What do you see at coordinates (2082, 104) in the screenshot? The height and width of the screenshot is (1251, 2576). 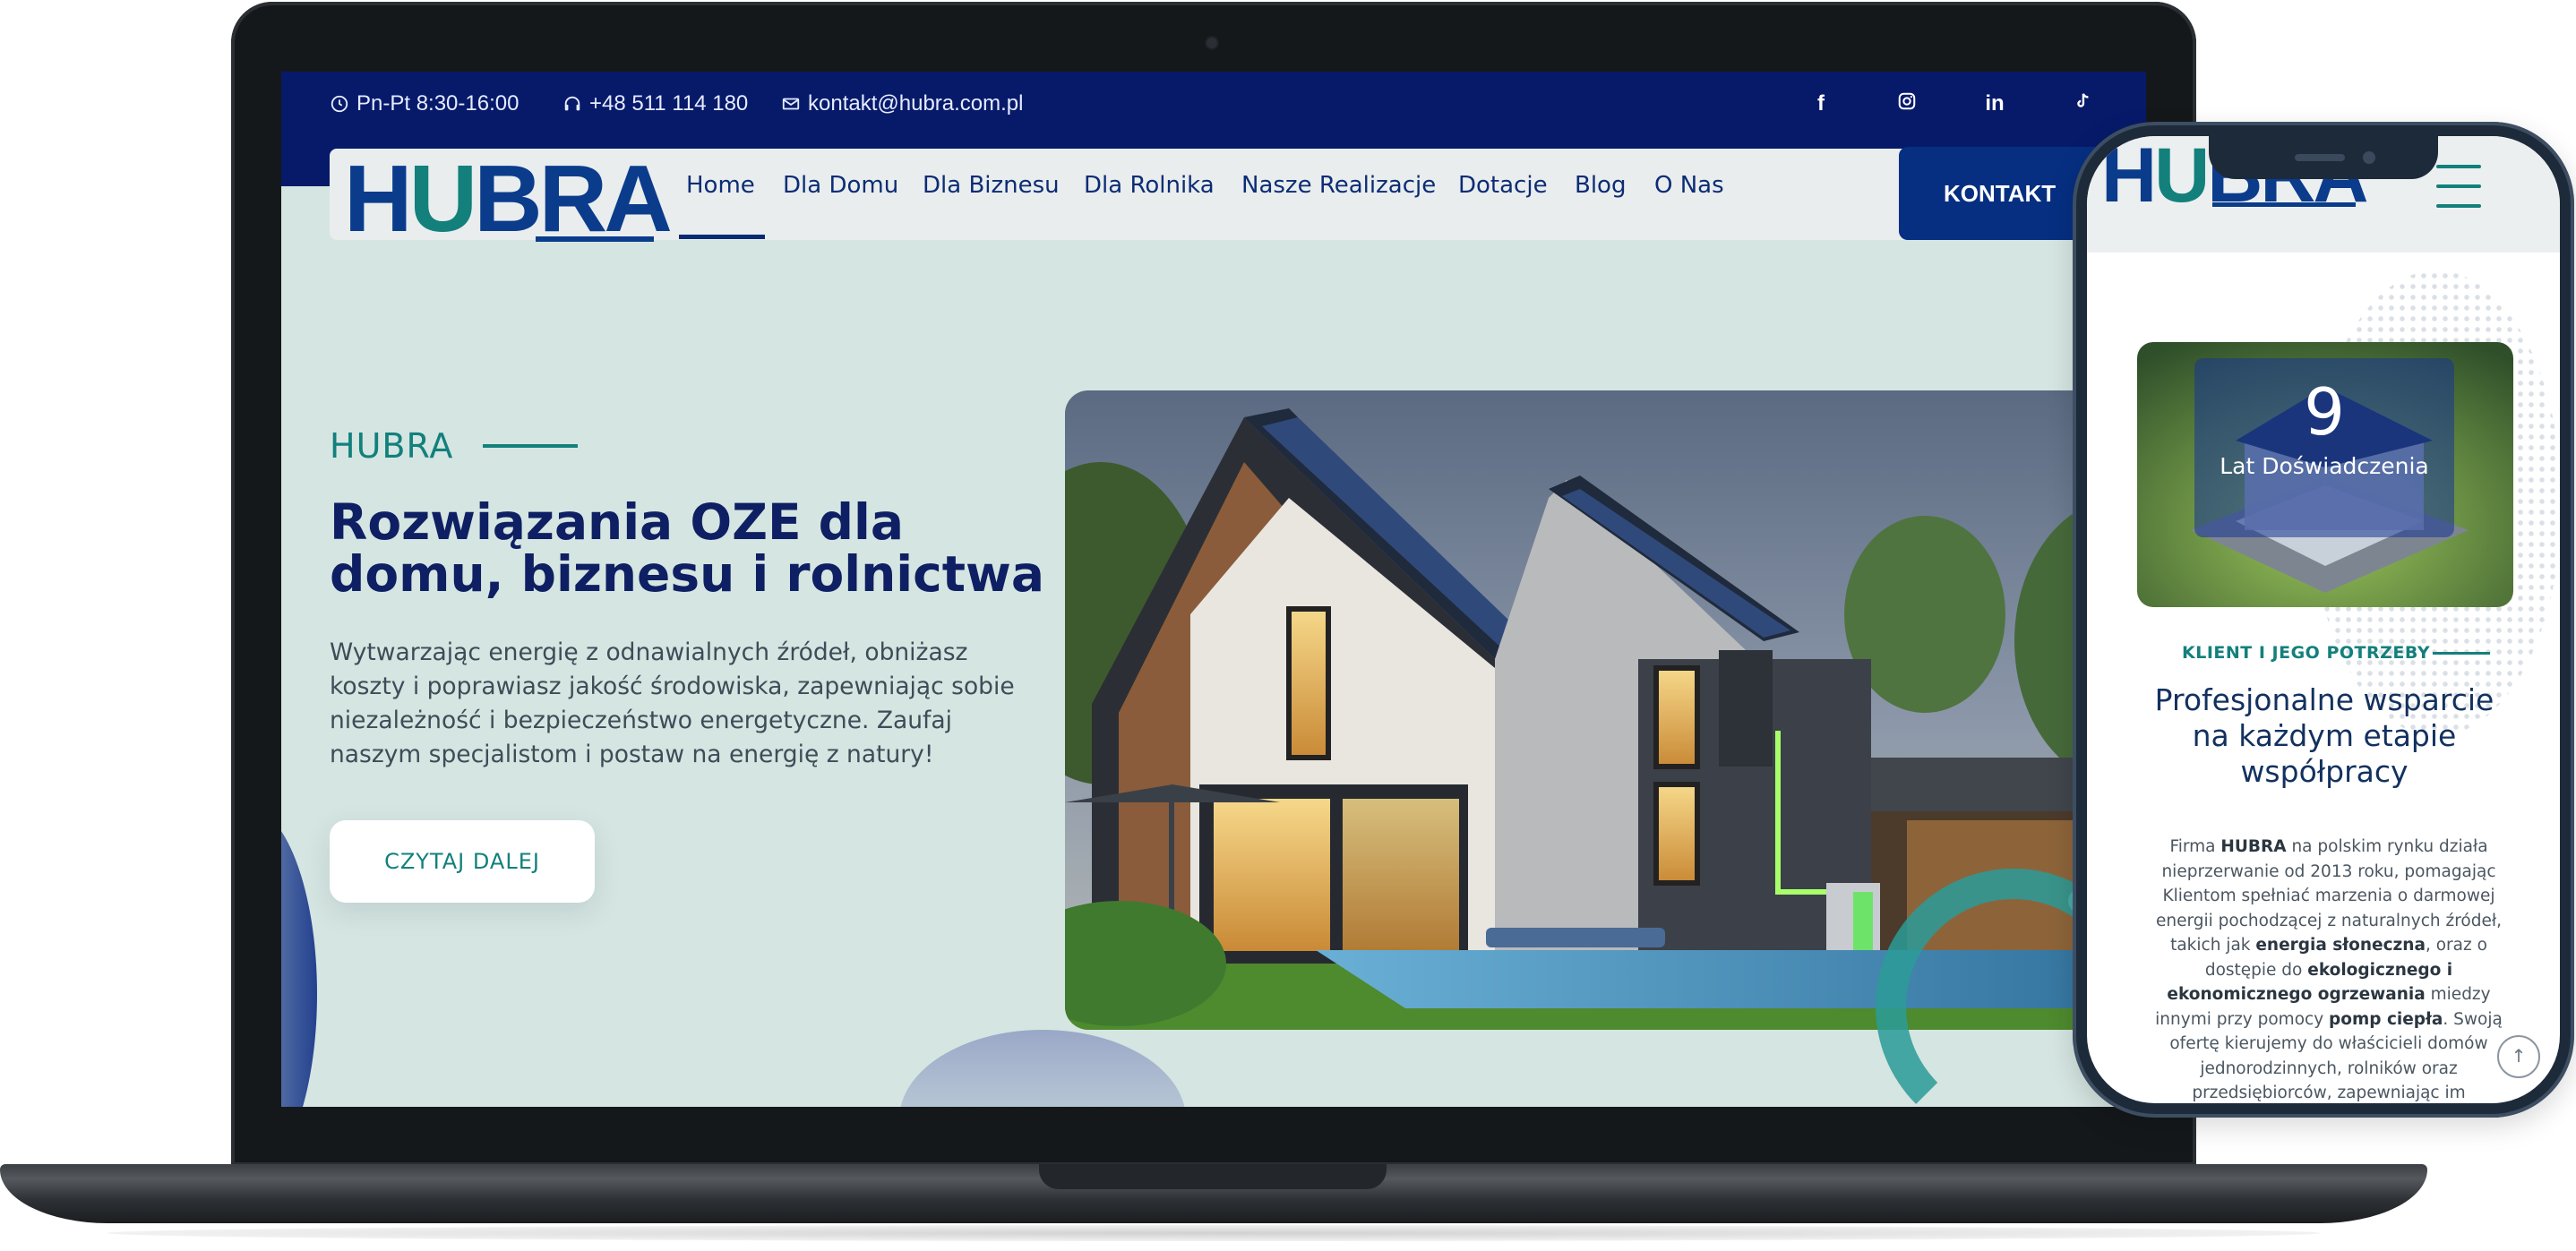 I see `tiktok-icon` at bounding box center [2082, 104].